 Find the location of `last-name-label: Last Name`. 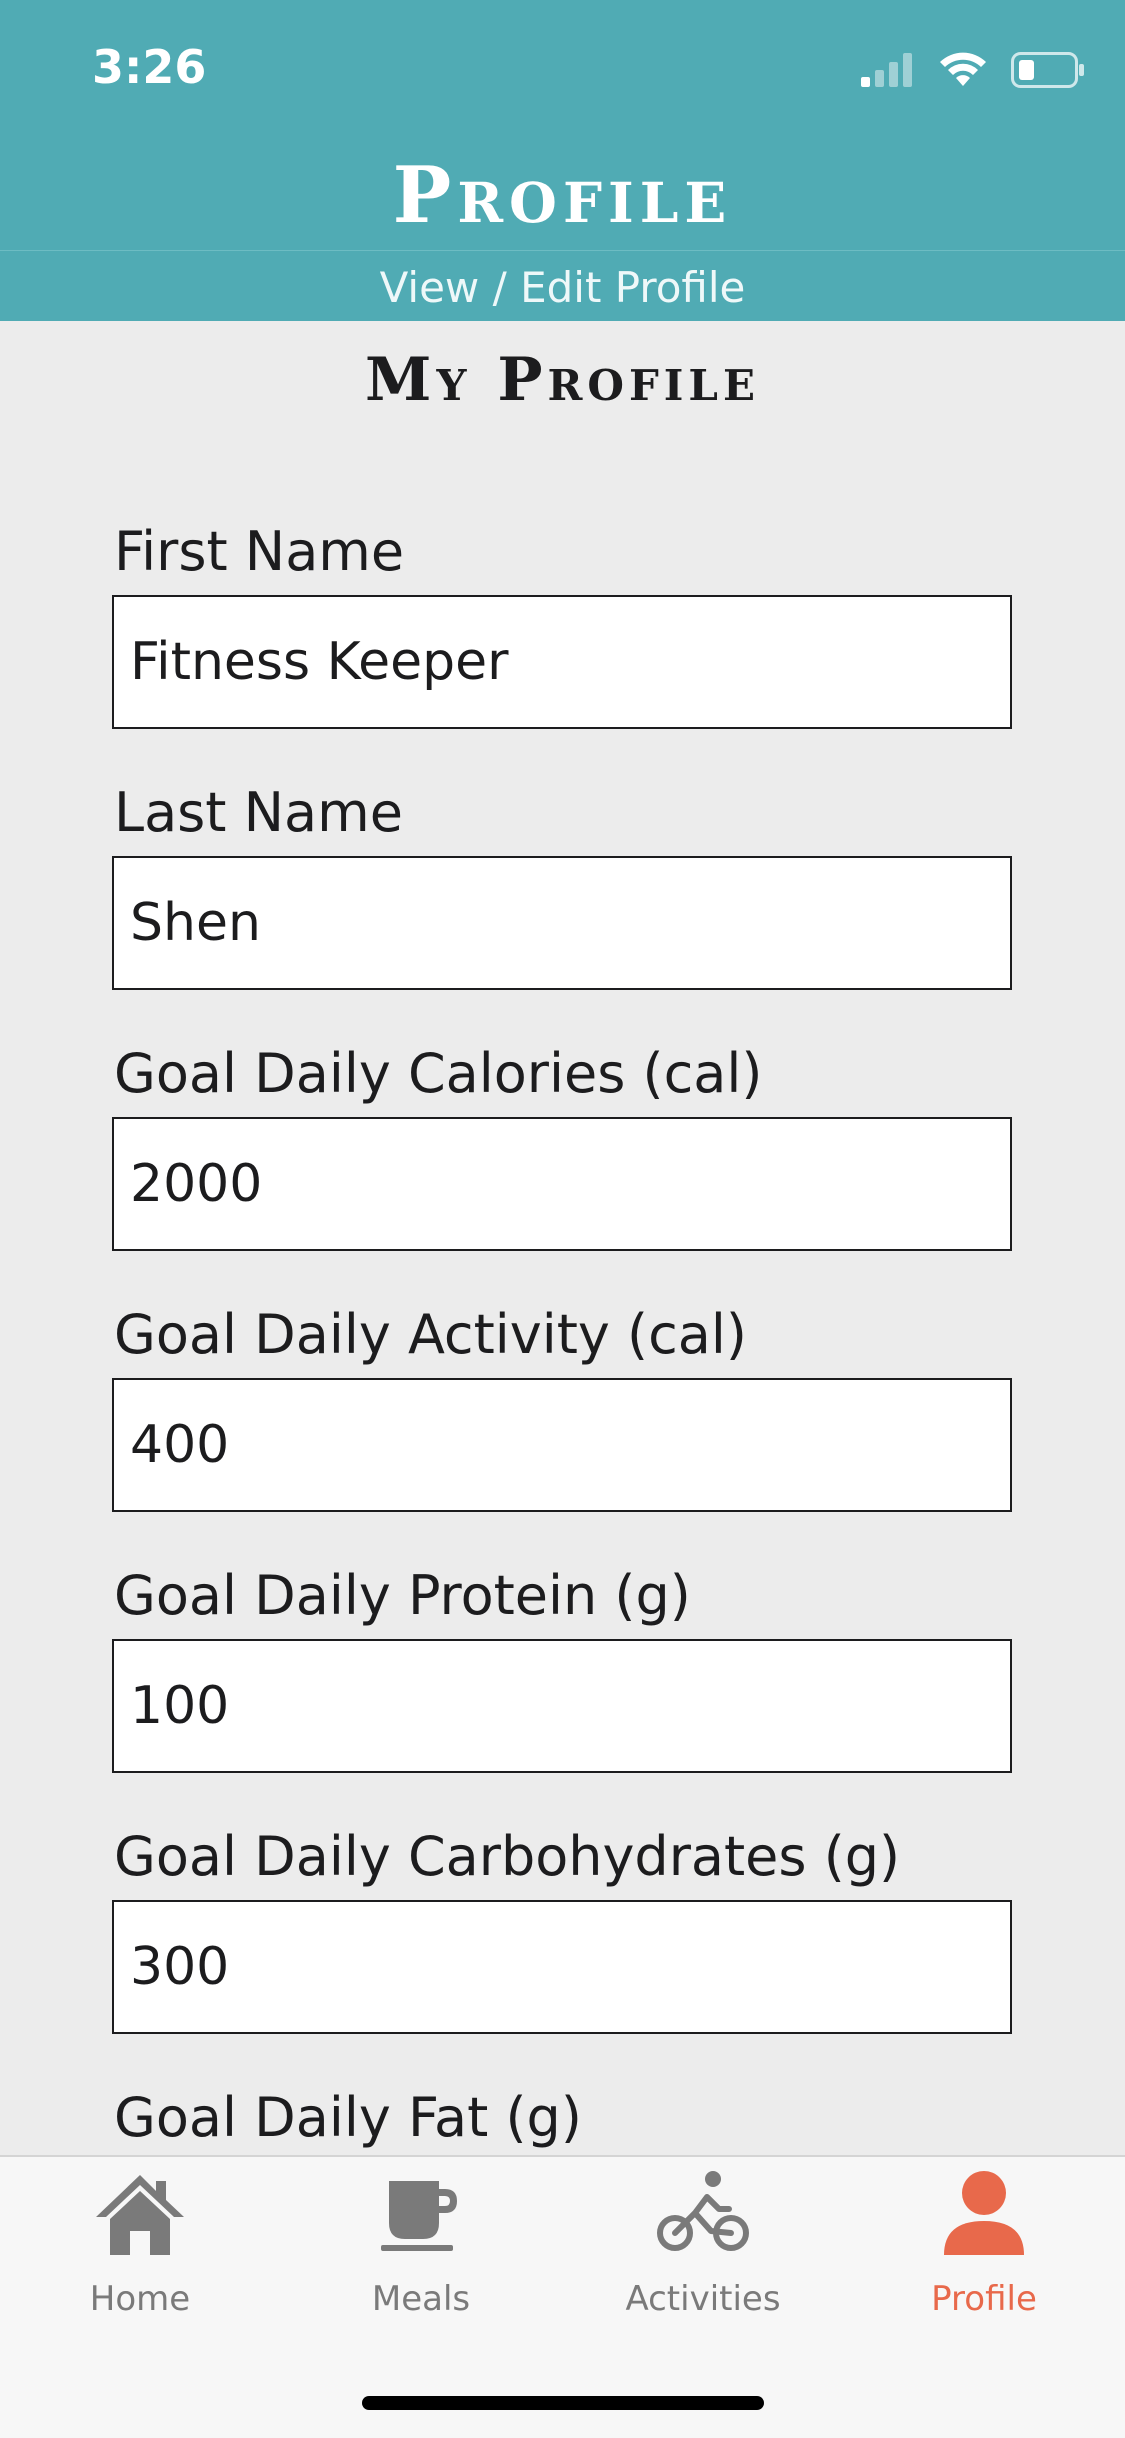

last-name-label: Last Name is located at coordinates (258, 812).